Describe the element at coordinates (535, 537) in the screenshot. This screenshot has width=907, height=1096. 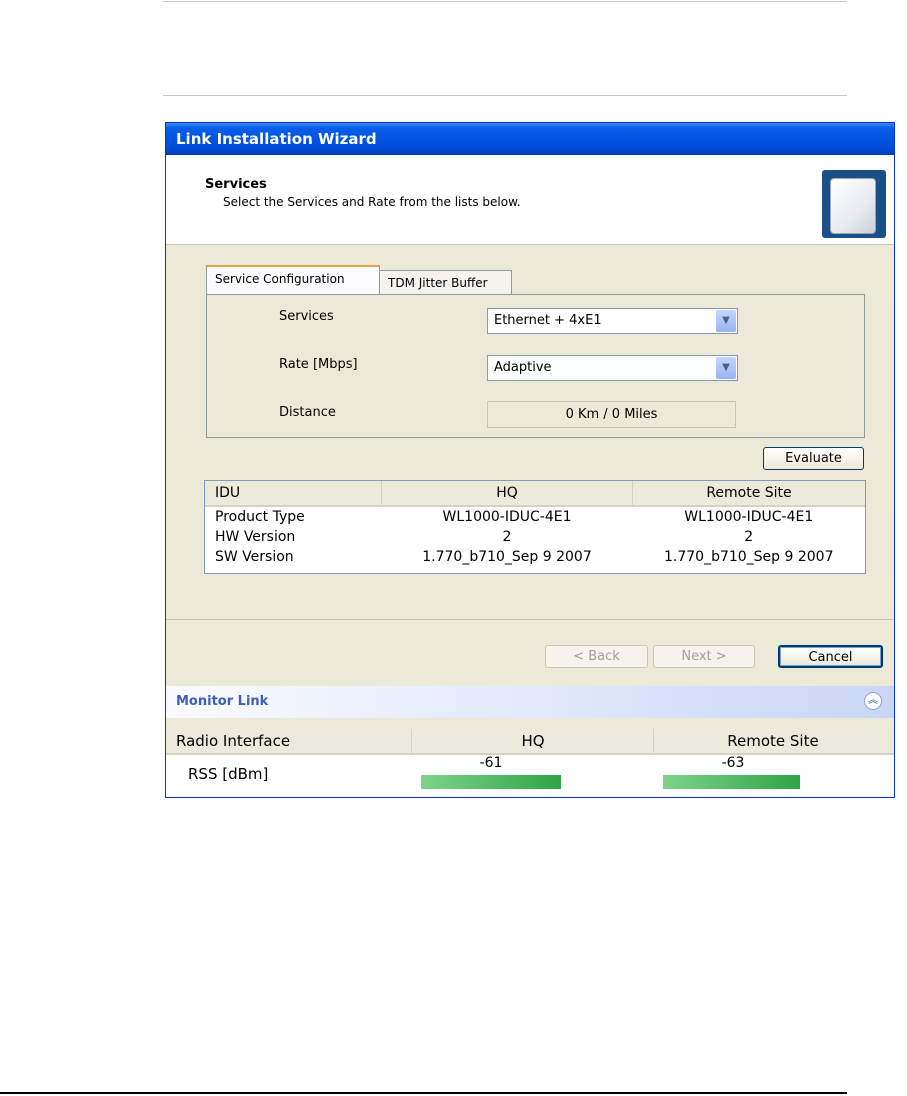
I see `table-row: HW Version 2 2` at that location.